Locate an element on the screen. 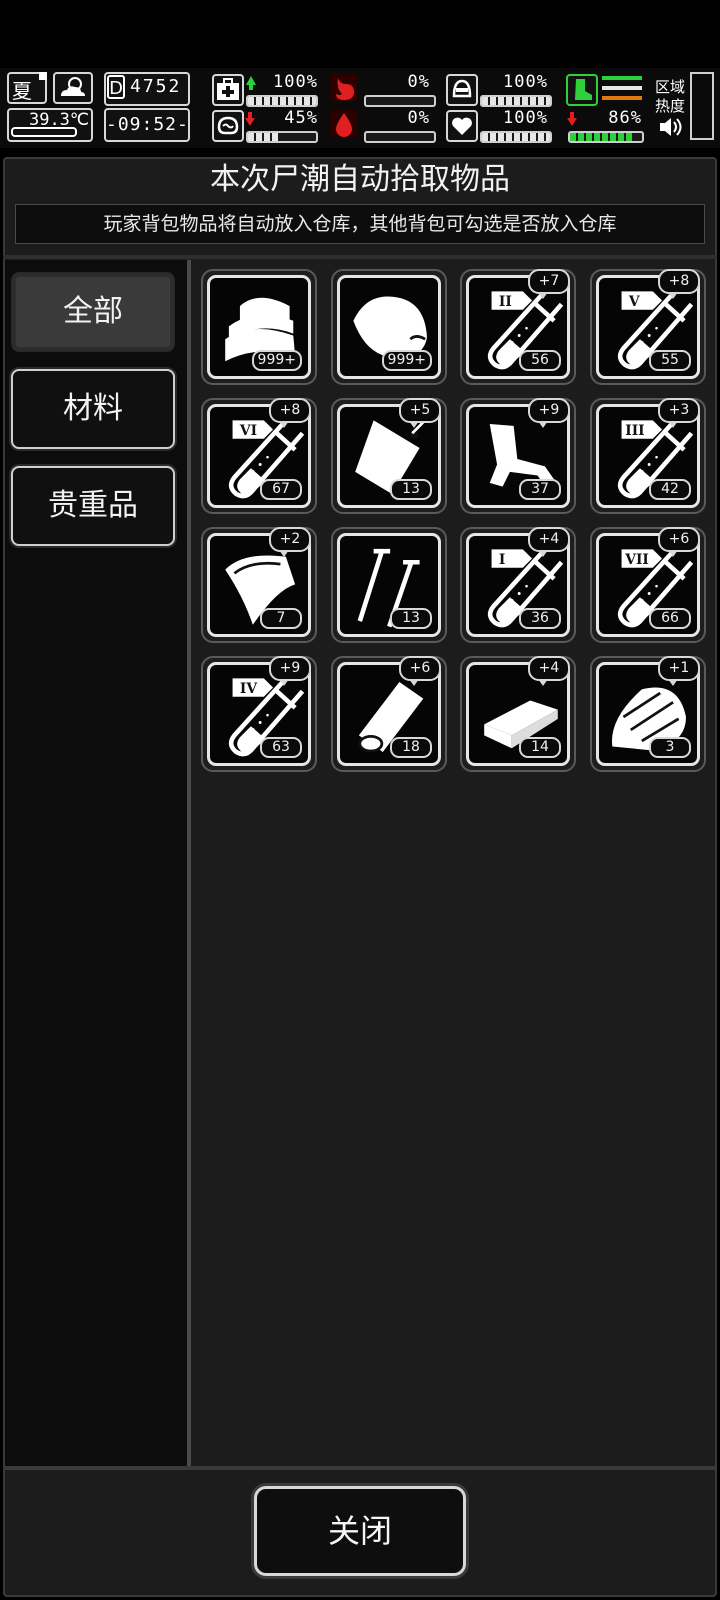  item-count: 42 is located at coordinates (670, 489).